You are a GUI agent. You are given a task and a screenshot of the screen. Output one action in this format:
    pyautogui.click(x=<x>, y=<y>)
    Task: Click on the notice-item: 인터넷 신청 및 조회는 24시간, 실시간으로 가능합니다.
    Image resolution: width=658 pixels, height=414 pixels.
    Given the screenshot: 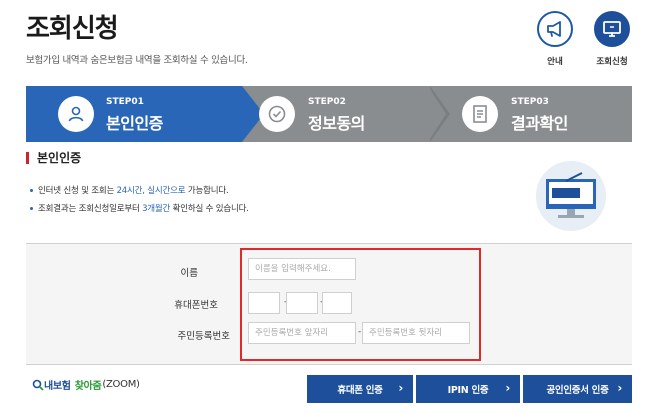 What is the action you would take?
    pyautogui.click(x=129, y=190)
    